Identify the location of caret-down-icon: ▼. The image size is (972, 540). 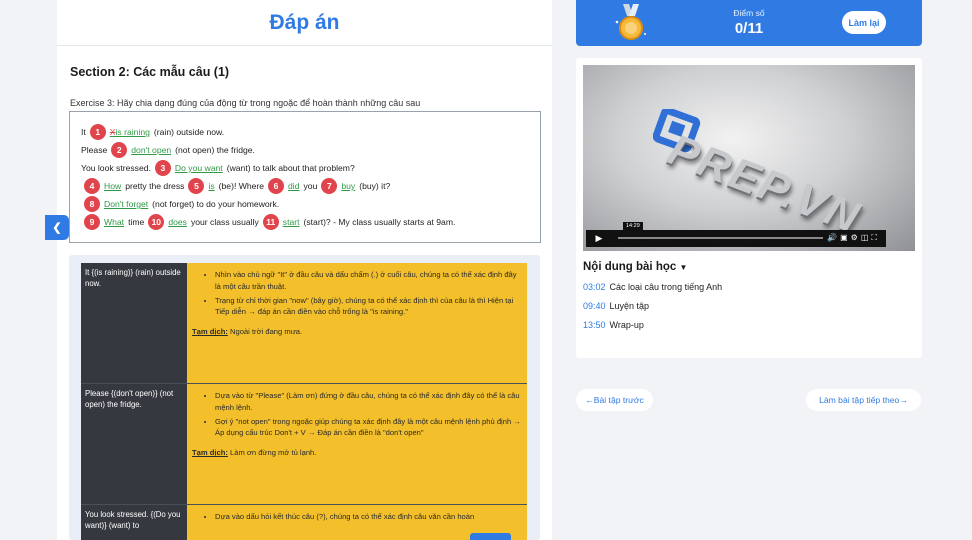
(683, 267).